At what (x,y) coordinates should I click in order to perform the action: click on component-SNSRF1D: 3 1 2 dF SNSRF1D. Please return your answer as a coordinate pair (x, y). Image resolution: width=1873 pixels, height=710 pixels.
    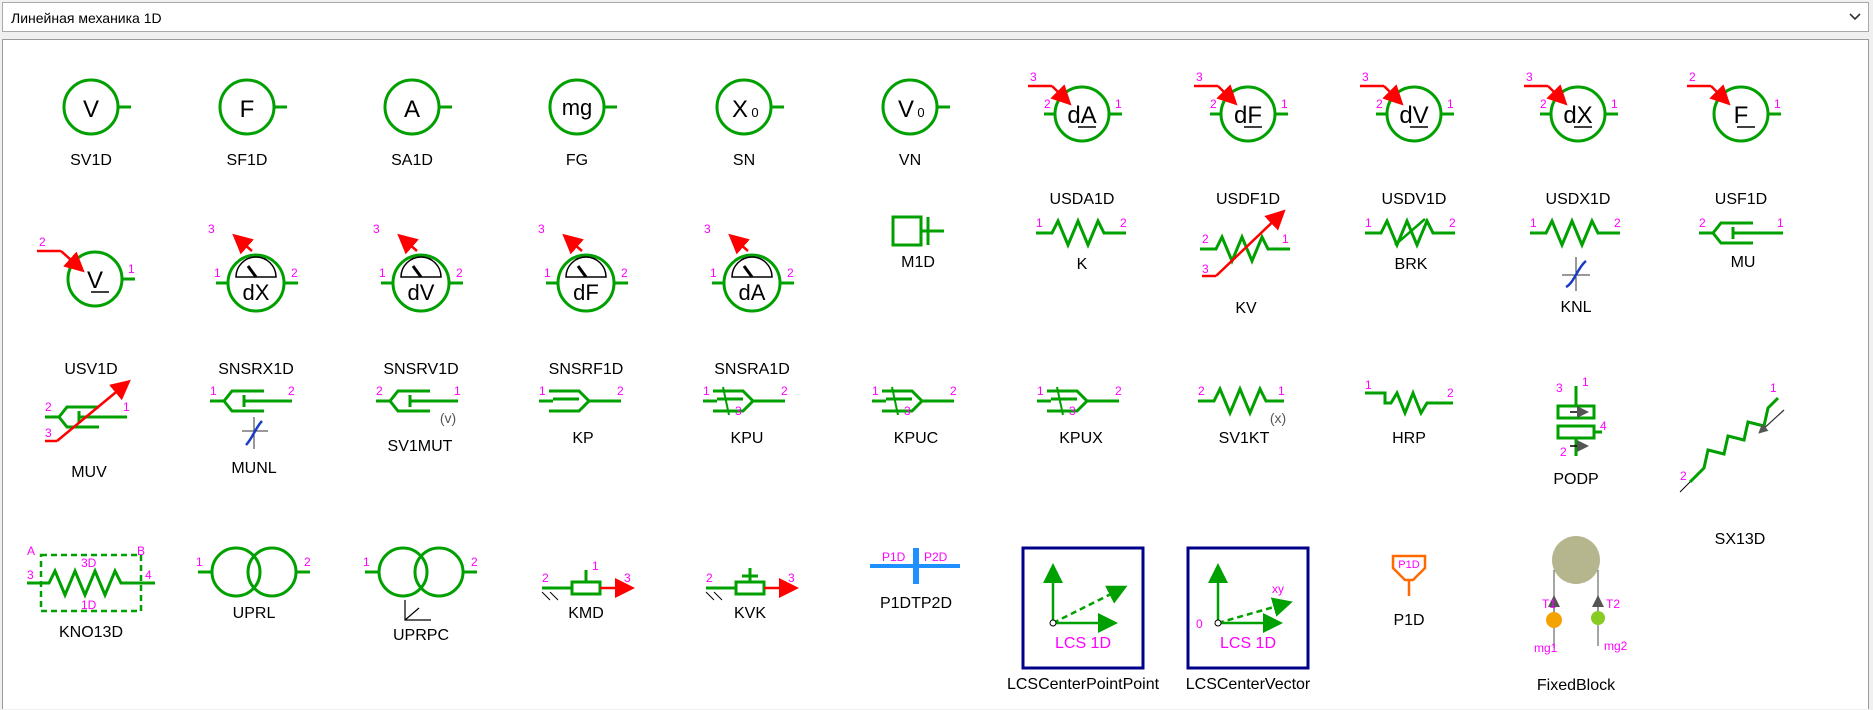
    Looking at the image, I should click on (583, 300).